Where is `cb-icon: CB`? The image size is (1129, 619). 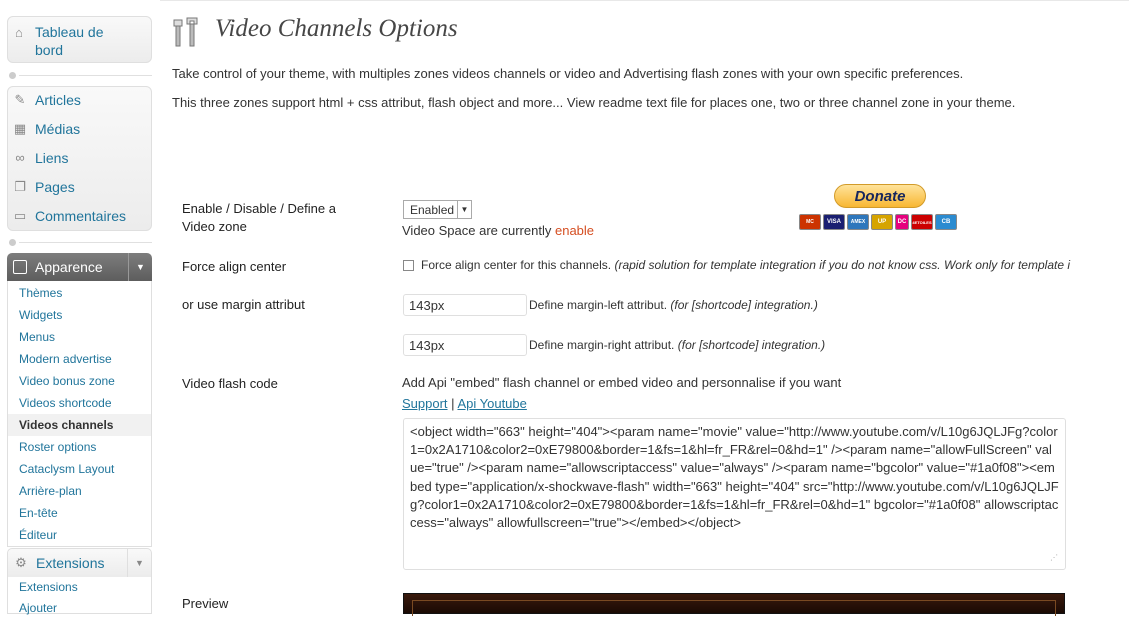 cb-icon: CB is located at coordinates (946, 222).